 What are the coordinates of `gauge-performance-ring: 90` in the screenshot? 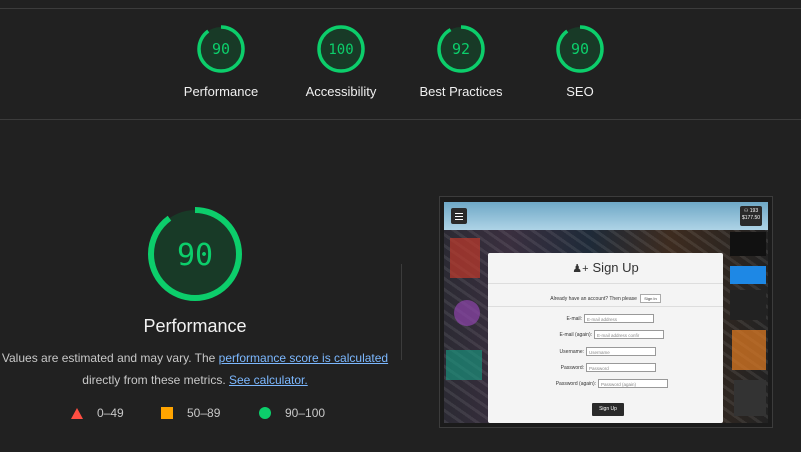 It's located at (221, 49).